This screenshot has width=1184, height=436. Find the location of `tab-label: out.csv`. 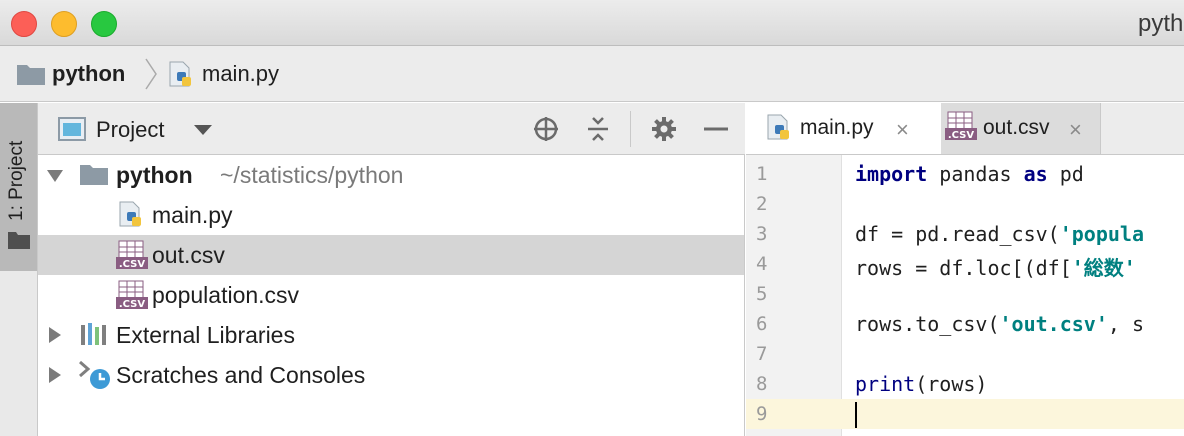

tab-label: out.csv is located at coordinates (1016, 127).